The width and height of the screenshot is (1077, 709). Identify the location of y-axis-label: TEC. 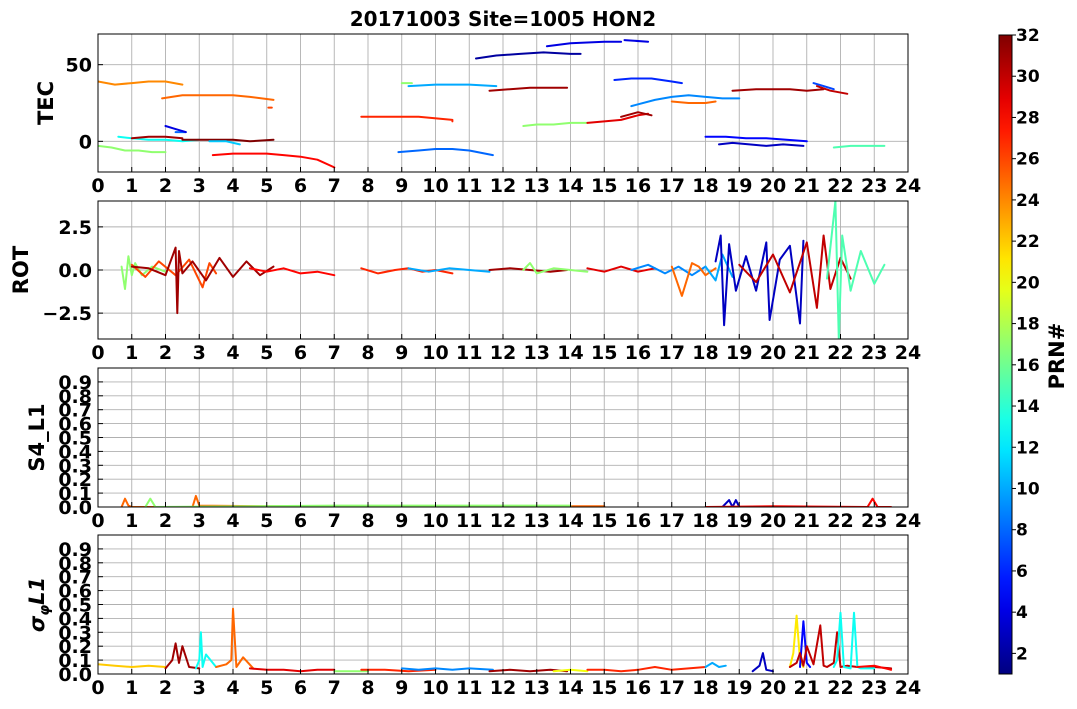
(46, 103).